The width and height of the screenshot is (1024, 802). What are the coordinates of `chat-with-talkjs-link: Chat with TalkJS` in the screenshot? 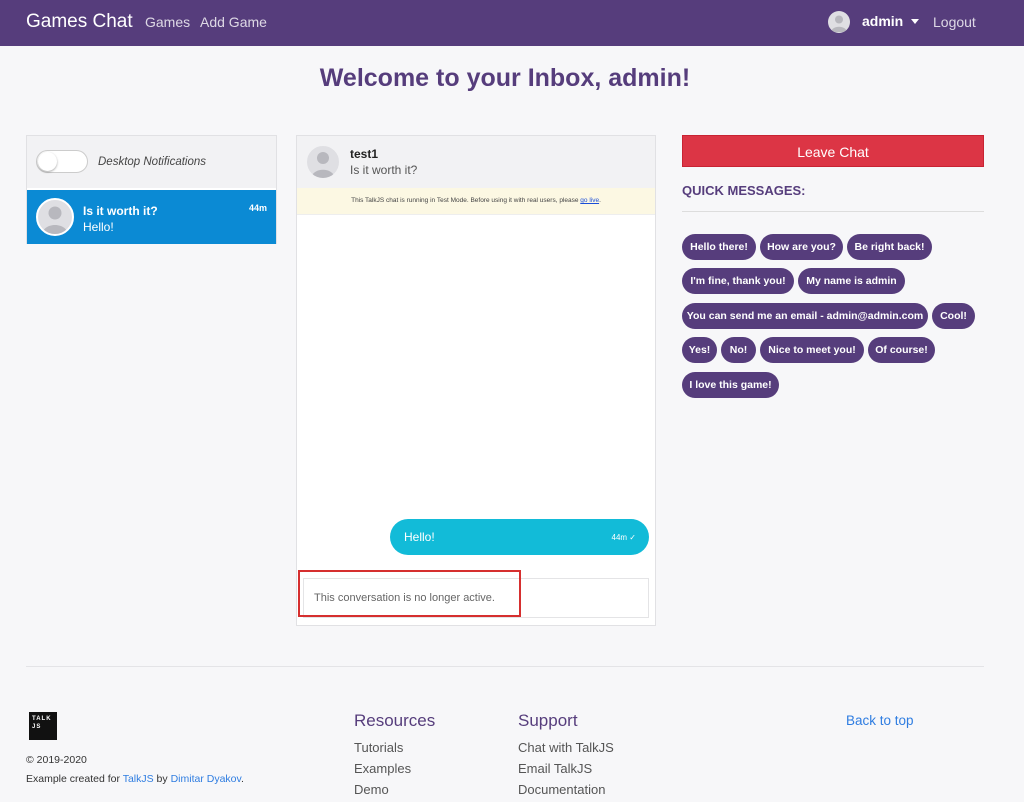 It's located at (566, 747).